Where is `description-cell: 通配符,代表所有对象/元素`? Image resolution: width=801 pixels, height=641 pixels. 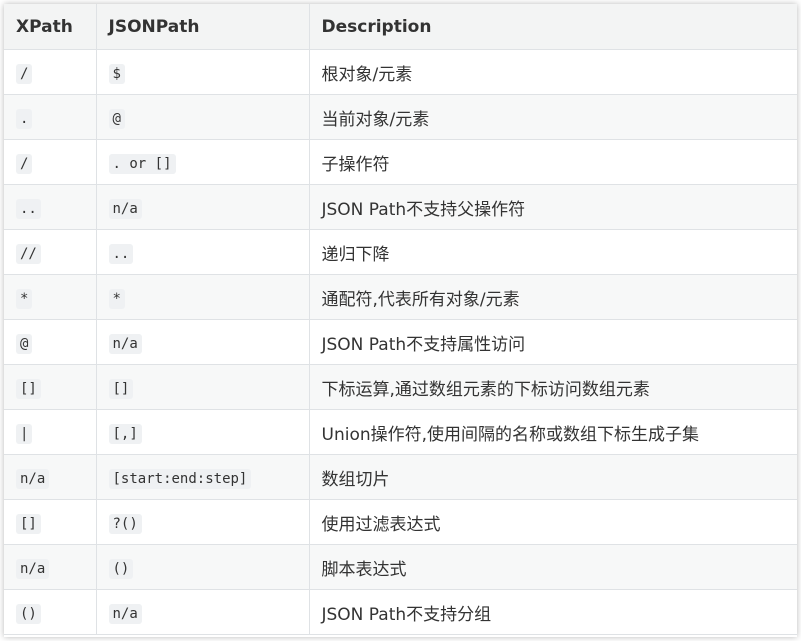 description-cell: 通配符,代表所有对象/元素 is located at coordinates (553, 297).